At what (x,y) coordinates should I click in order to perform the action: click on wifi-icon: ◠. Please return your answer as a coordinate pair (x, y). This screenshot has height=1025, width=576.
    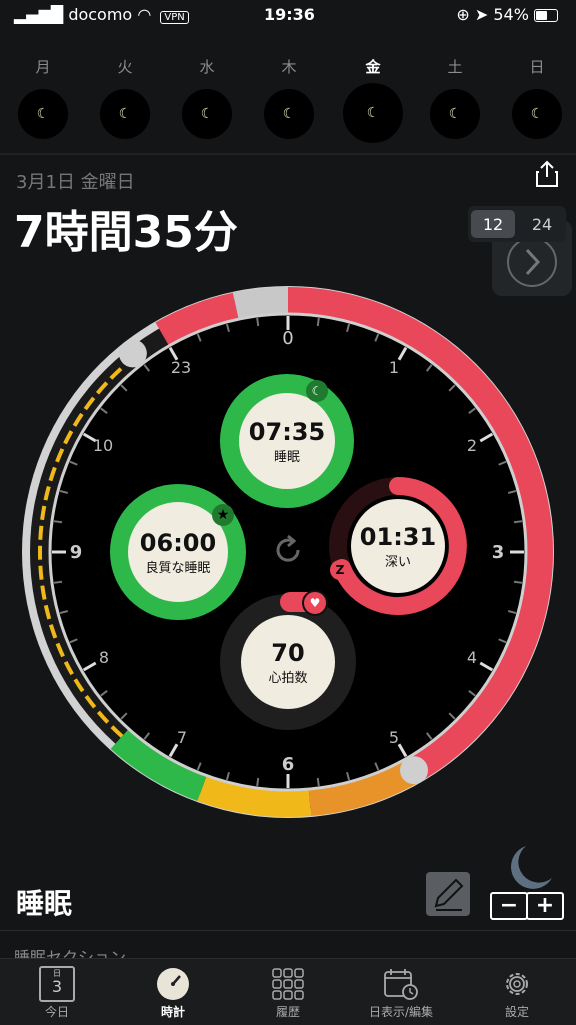
    Looking at the image, I should click on (144, 14).